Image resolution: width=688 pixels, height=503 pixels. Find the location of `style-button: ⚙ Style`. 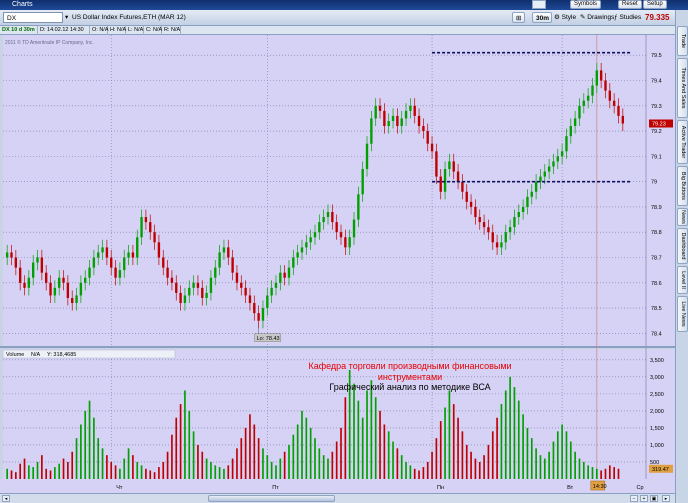

style-button: ⚙ Style is located at coordinates (565, 17).